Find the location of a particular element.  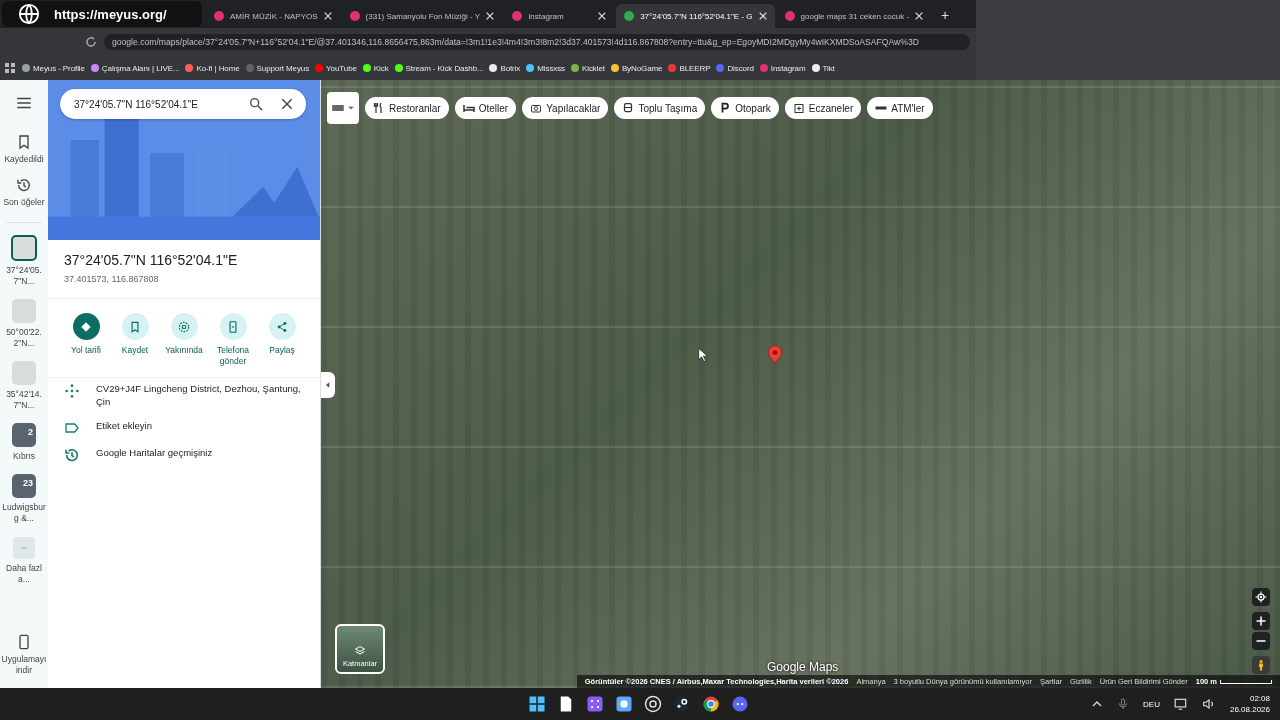

pegman-button is located at coordinates (1261, 665).